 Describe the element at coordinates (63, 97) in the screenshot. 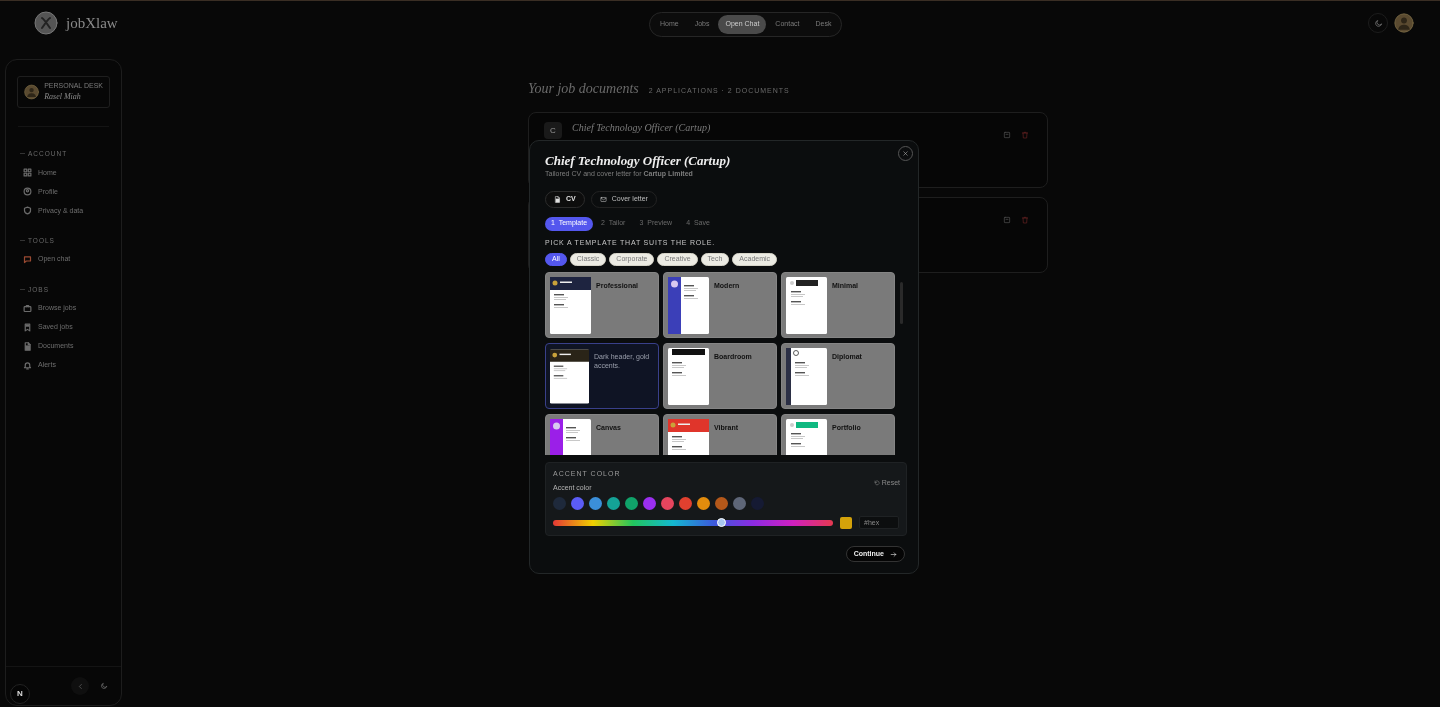

I see `profile-name: Rasel Miah` at that location.